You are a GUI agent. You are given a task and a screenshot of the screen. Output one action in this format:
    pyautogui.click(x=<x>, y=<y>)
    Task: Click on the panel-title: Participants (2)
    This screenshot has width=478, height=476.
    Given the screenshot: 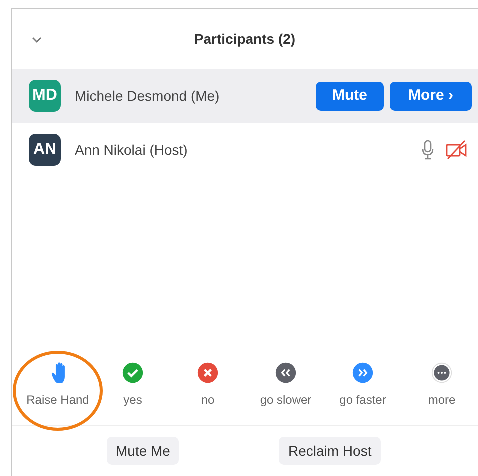 What is the action you would take?
    pyautogui.click(x=245, y=39)
    